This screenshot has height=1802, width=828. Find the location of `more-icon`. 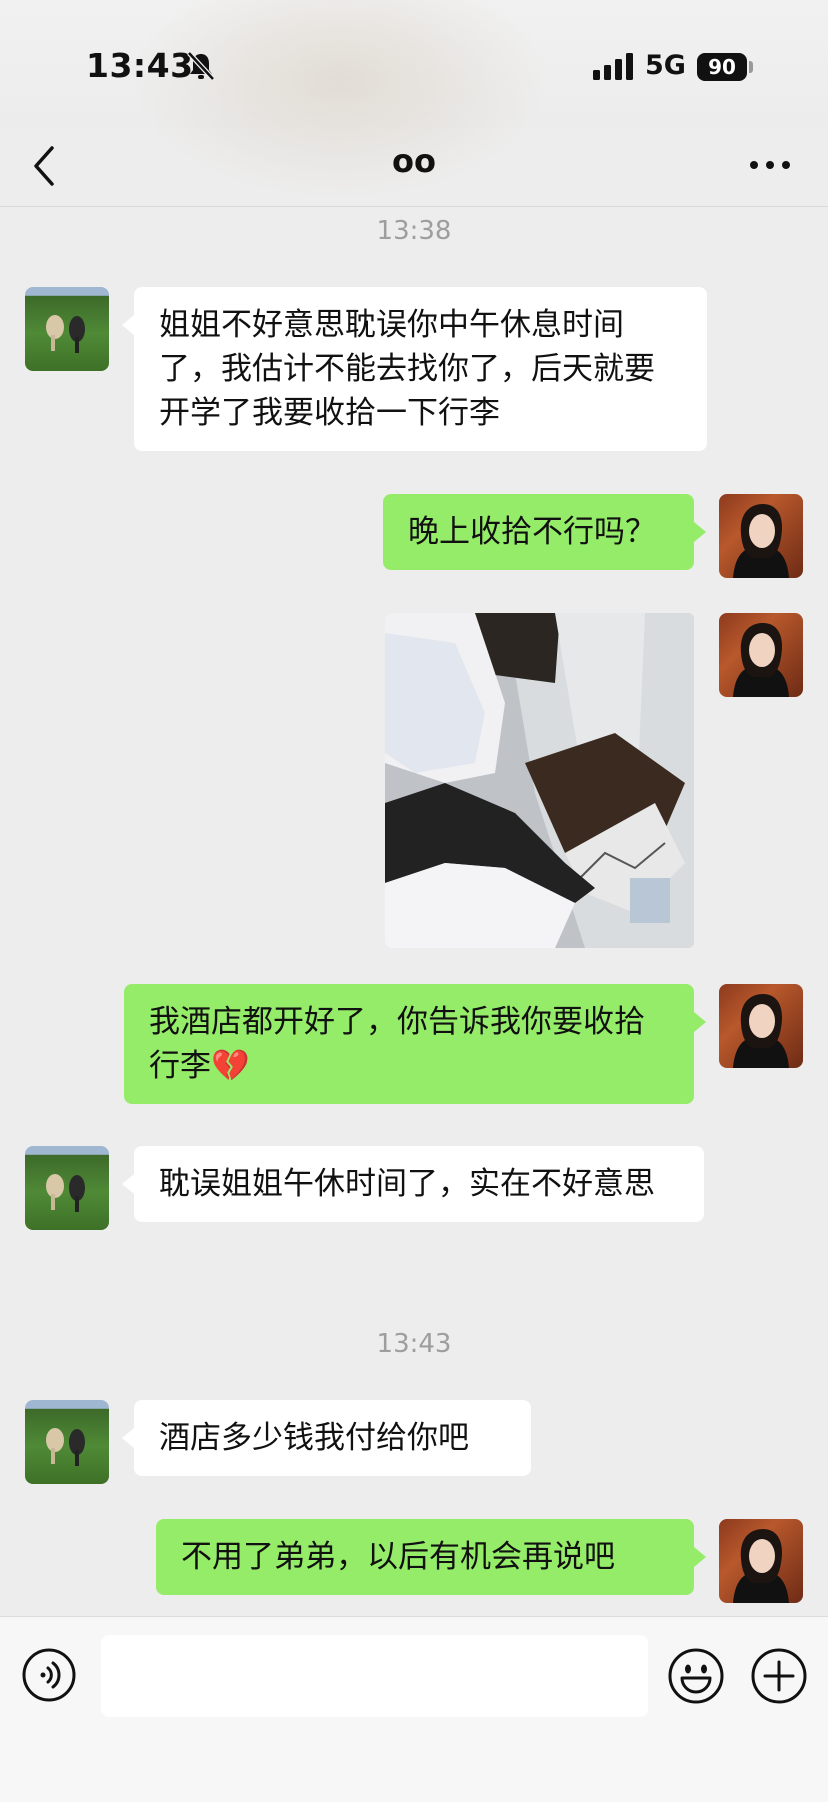

more-icon is located at coordinates (770, 165).